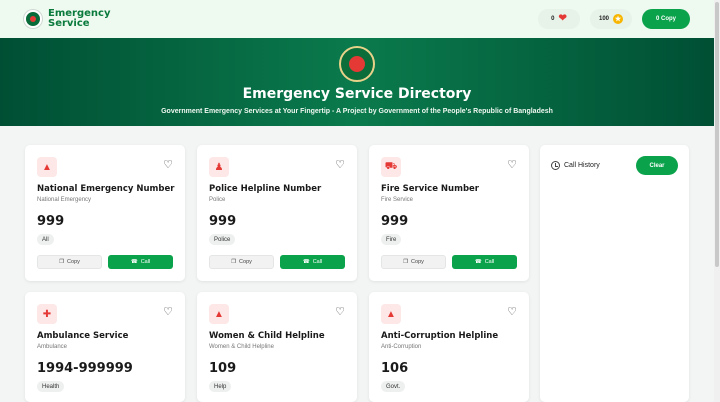  Describe the element at coordinates (265, 189) in the screenshot. I see `service-title: Police Helpline Number` at that location.